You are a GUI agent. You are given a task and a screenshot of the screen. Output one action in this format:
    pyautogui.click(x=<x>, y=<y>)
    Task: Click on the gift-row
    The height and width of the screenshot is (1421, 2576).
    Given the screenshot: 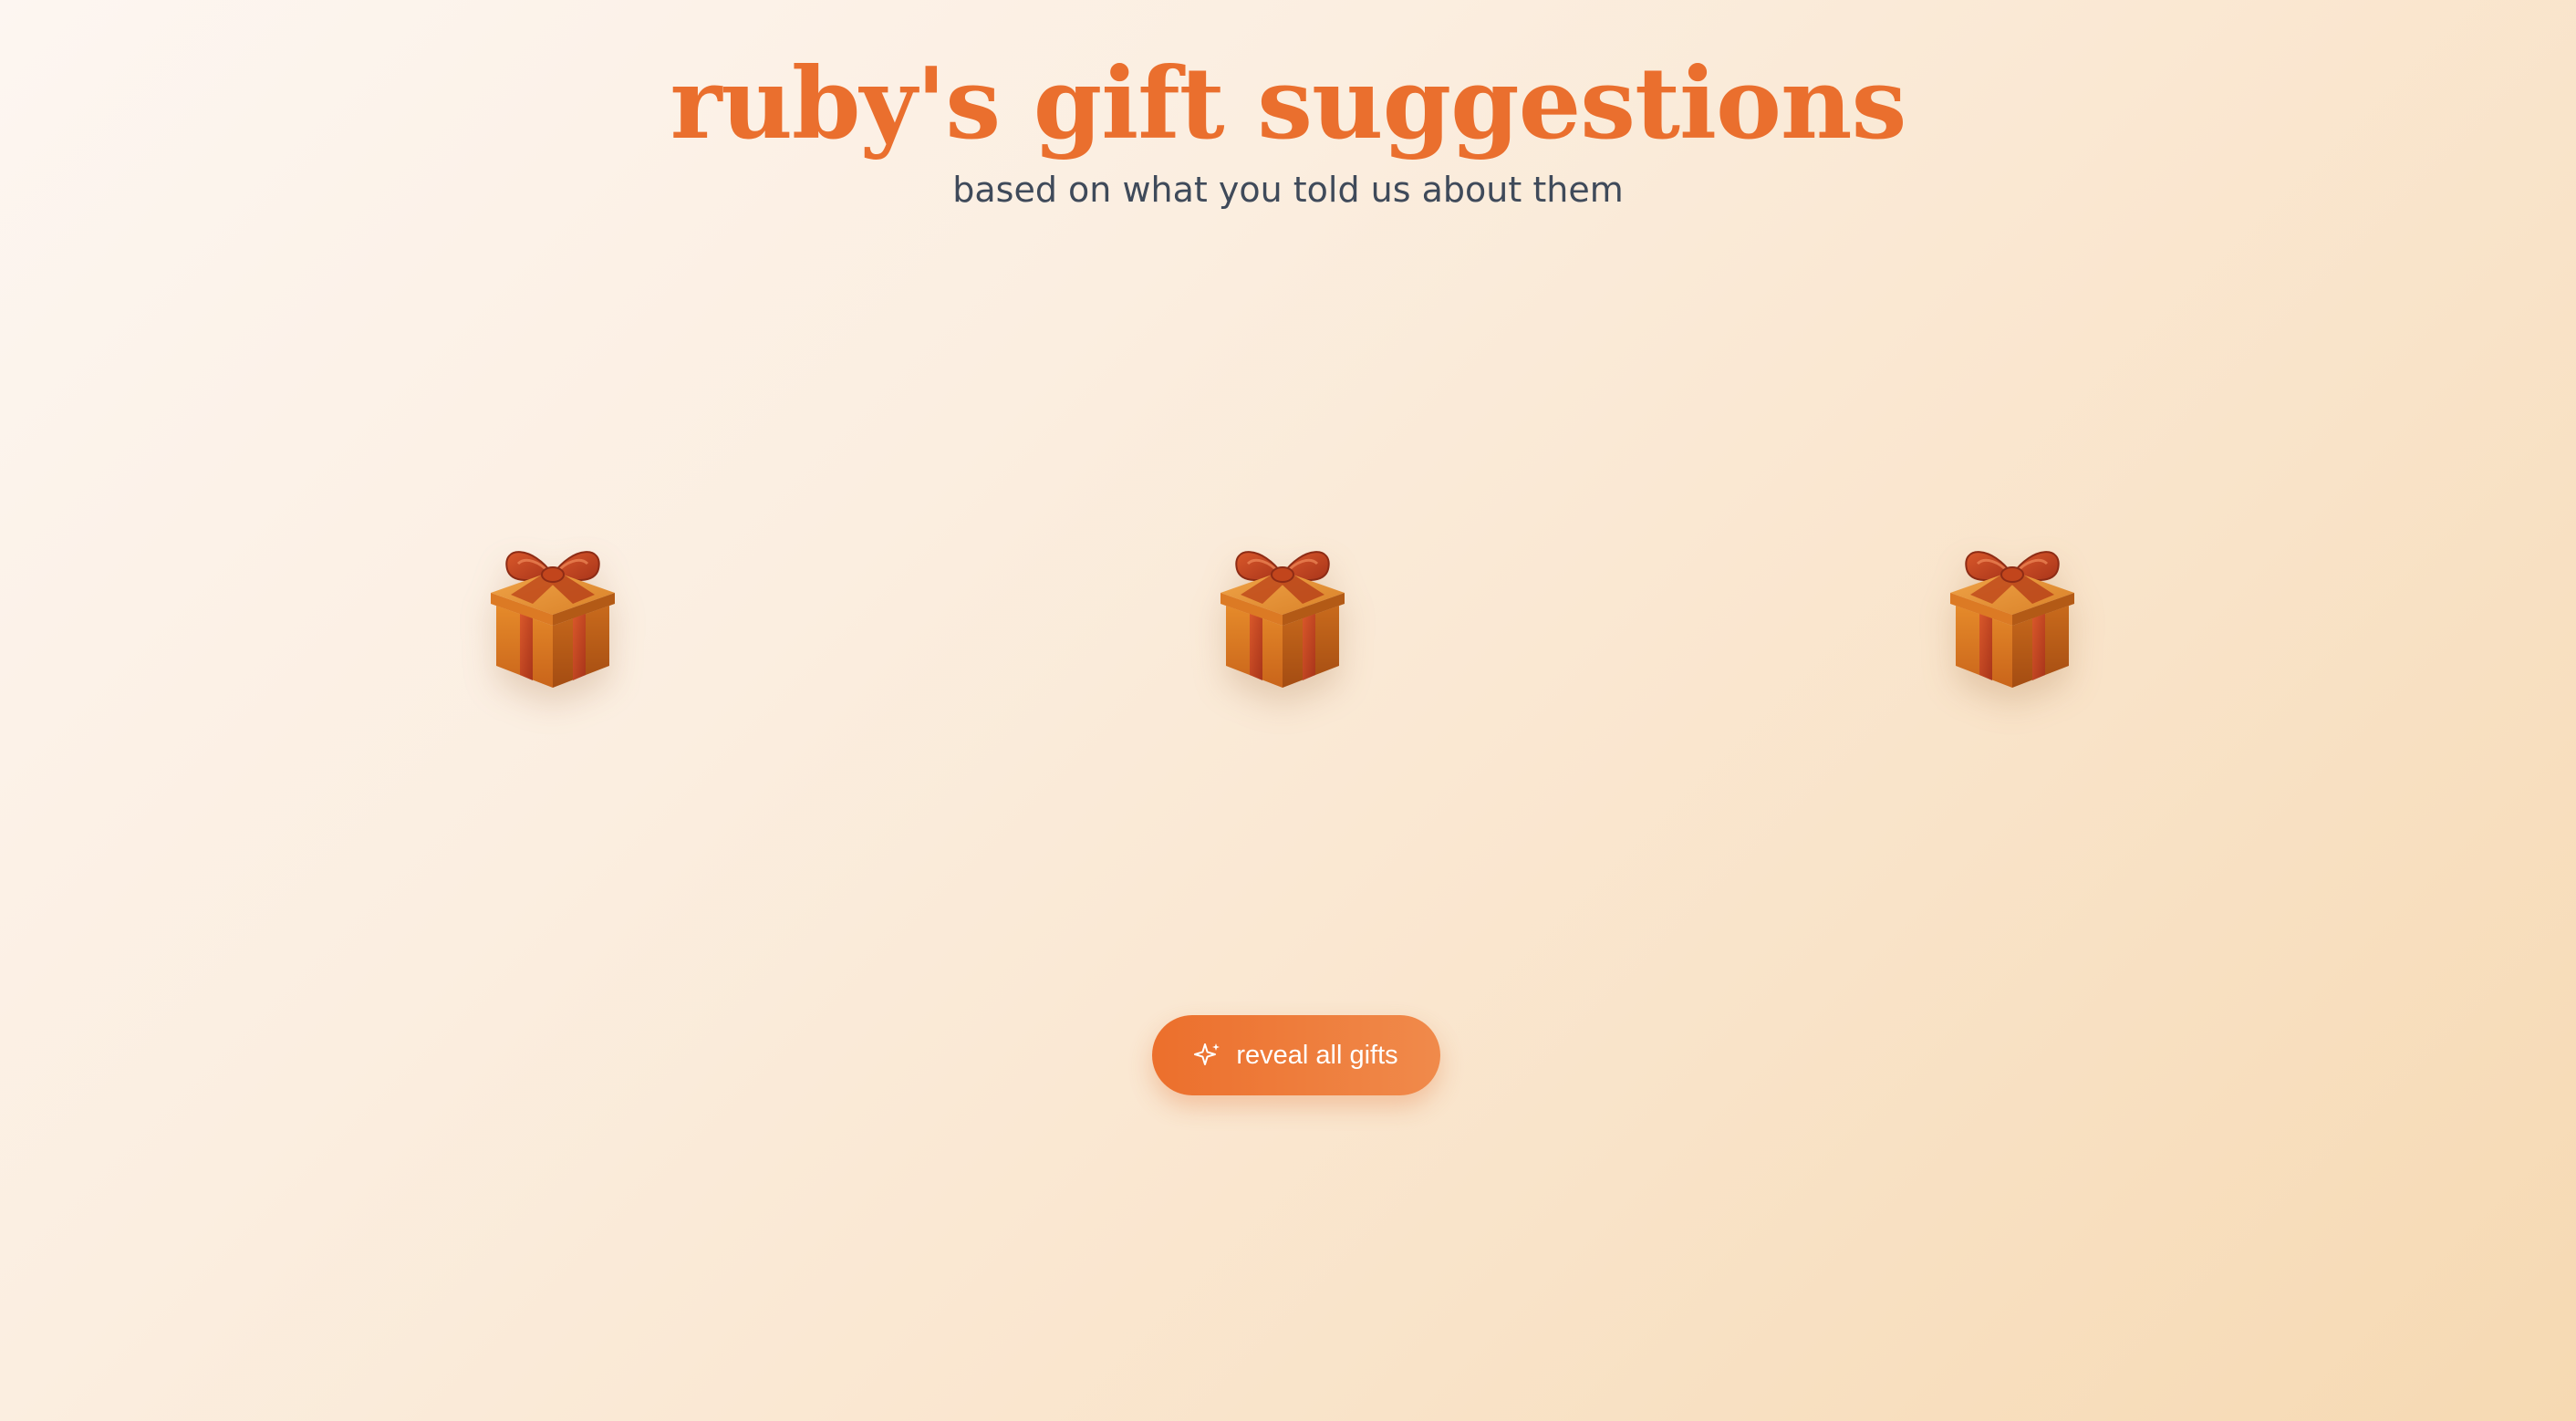 What is the action you would take?
    pyautogui.click(x=1288, y=609)
    